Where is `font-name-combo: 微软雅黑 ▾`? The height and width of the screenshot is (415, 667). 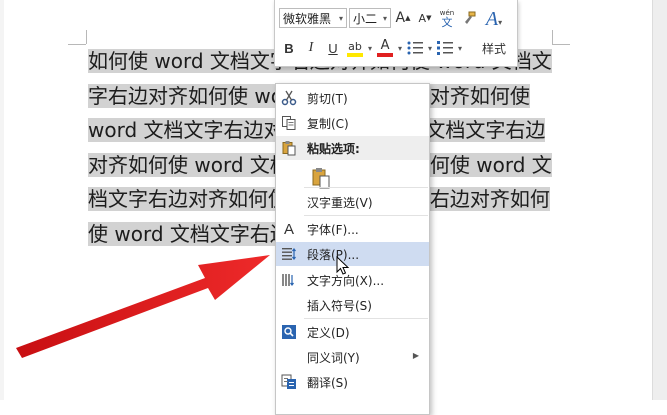
font-name-combo: 微软雅黑 ▾ is located at coordinates (313, 18).